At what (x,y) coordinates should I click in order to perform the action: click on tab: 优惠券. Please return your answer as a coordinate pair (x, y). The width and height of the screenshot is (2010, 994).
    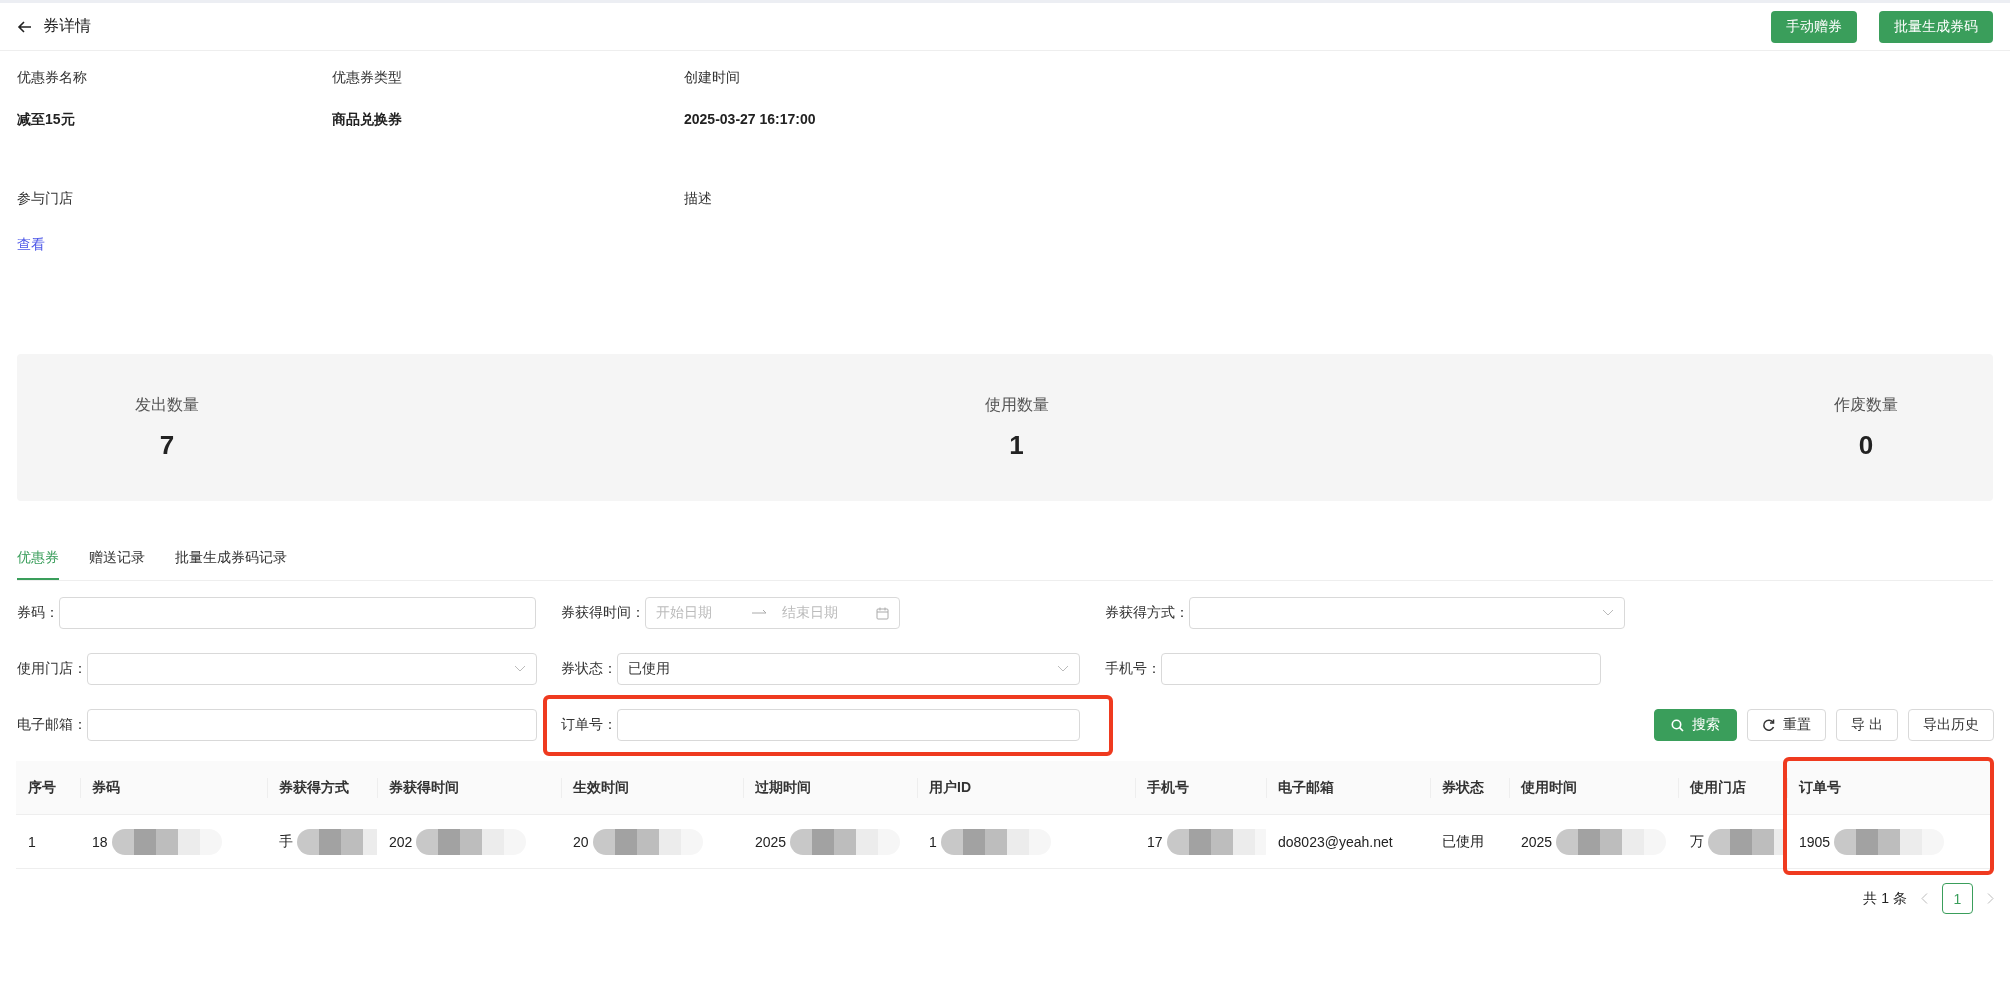
    Looking at the image, I should click on (38, 561).